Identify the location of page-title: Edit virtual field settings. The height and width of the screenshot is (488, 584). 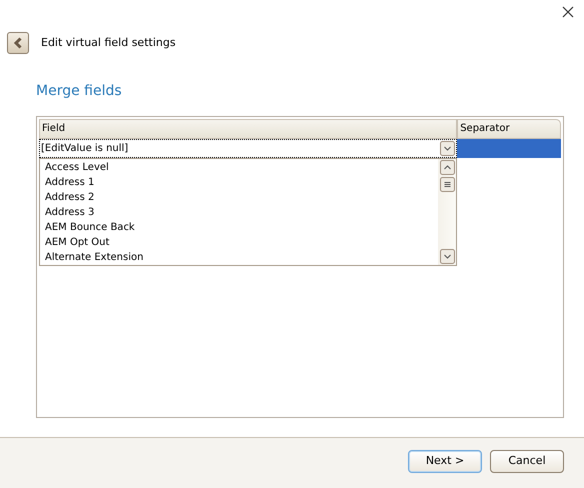
(108, 42).